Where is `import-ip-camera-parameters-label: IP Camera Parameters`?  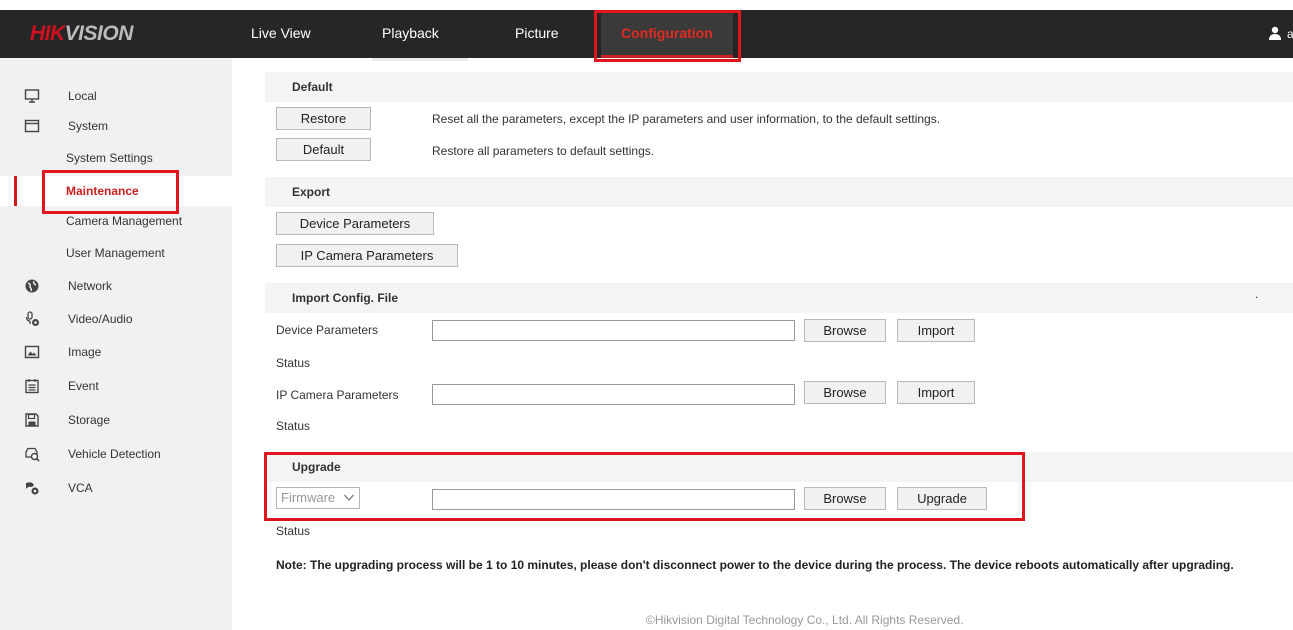
import-ip-camera-parameters-label: IP Camera Parameters is located at coordinates (337, 395).